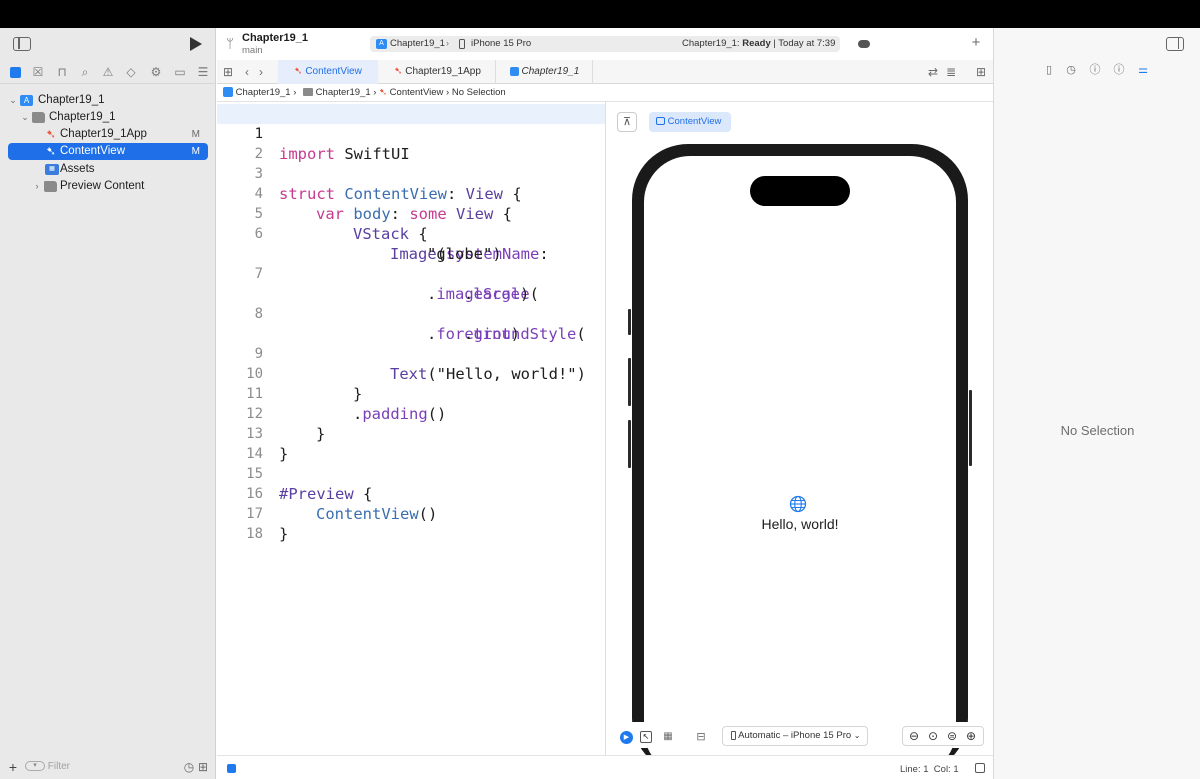 The image size is (1200, 779). Describe the element at coordinates (298, 71) in the screenshot. I see `swift-file-icon: ➷` at that location.